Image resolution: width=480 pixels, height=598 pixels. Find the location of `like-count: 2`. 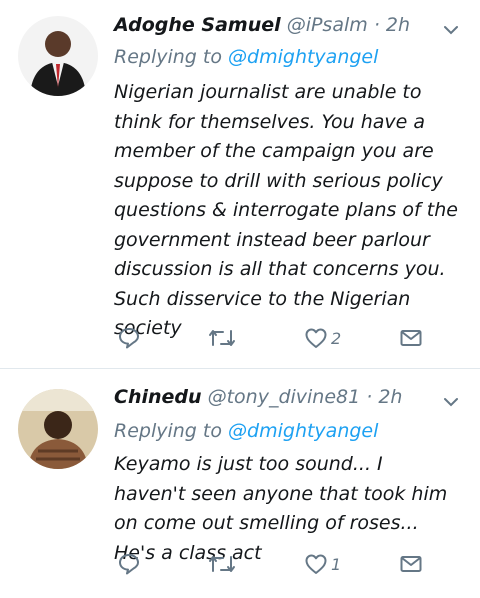

like-count: 2 is located at coordinates (336, 338).